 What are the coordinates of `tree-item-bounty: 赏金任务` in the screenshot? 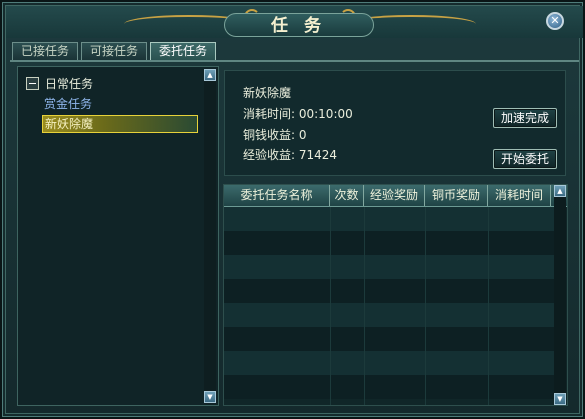 It's located at (68, 104).